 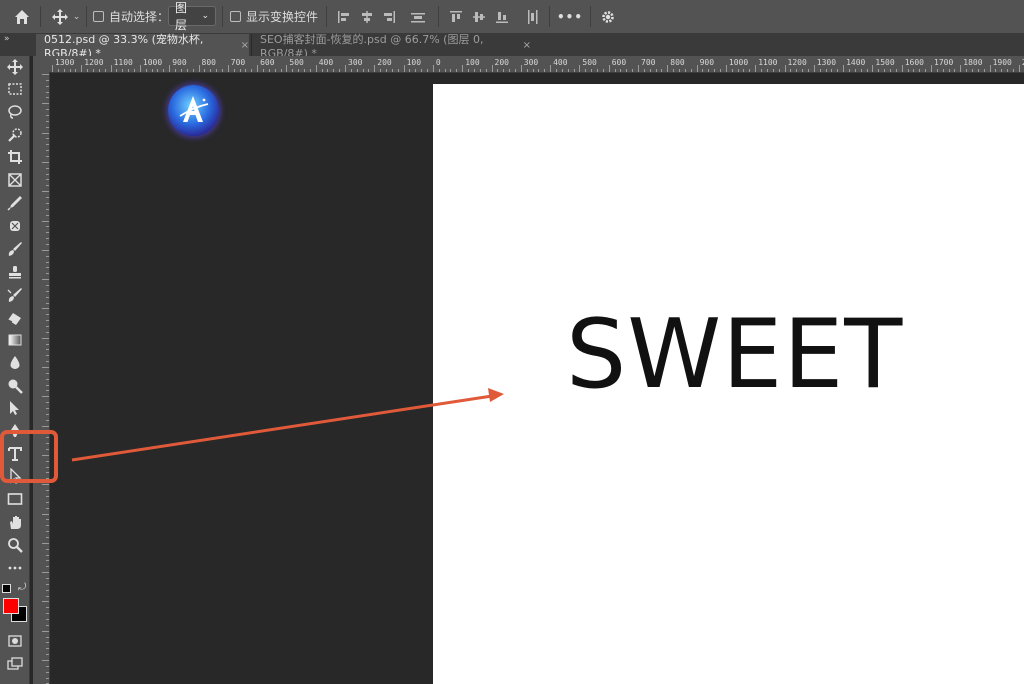 I want to click on annotation-arrow, so click(x=287, y=425).